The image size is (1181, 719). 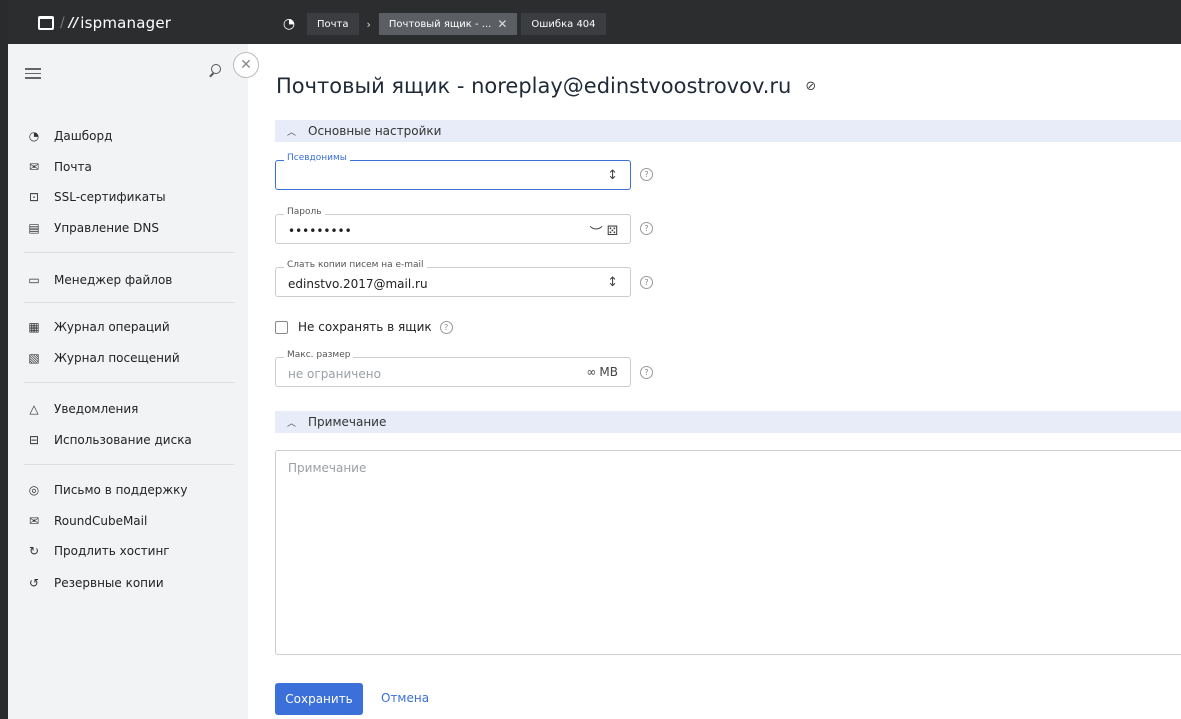 I want to click on sidebar-item-file-manager: ▭ Менеджер файлов, so click(x=99, y=280).